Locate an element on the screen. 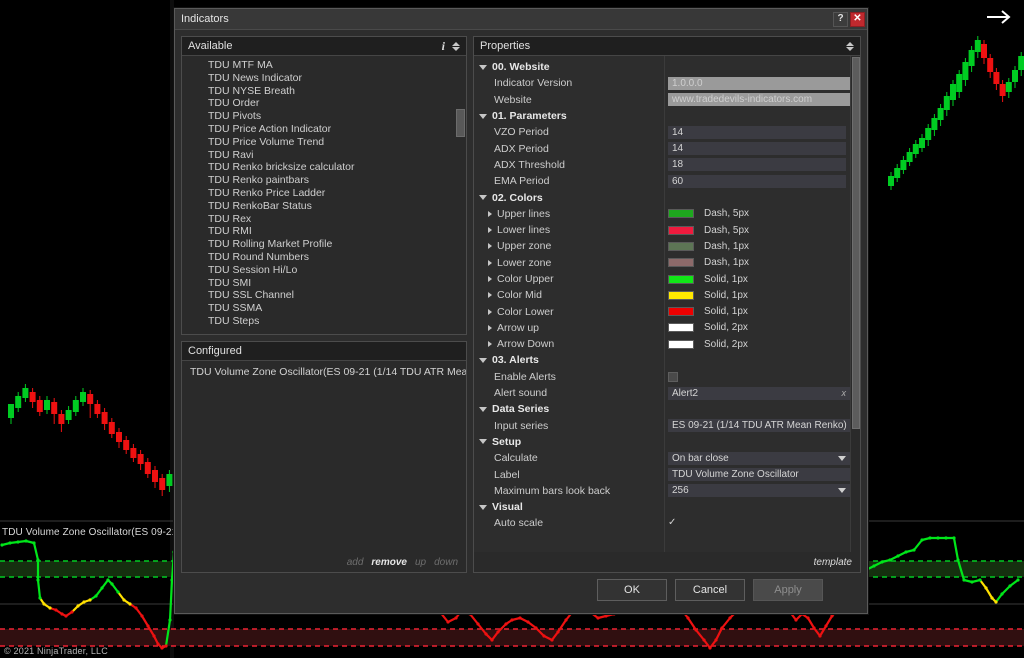 This screenshot has width=1024, height=658. property-row: Indicator Version 1.0.0.0 is located at coordinates (662, 83).